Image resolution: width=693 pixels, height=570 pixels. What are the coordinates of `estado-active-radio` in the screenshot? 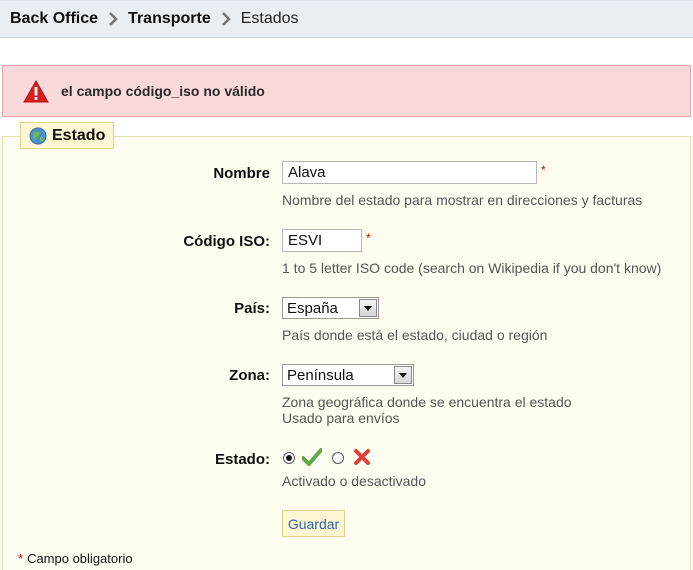 It's located at (289, 458).